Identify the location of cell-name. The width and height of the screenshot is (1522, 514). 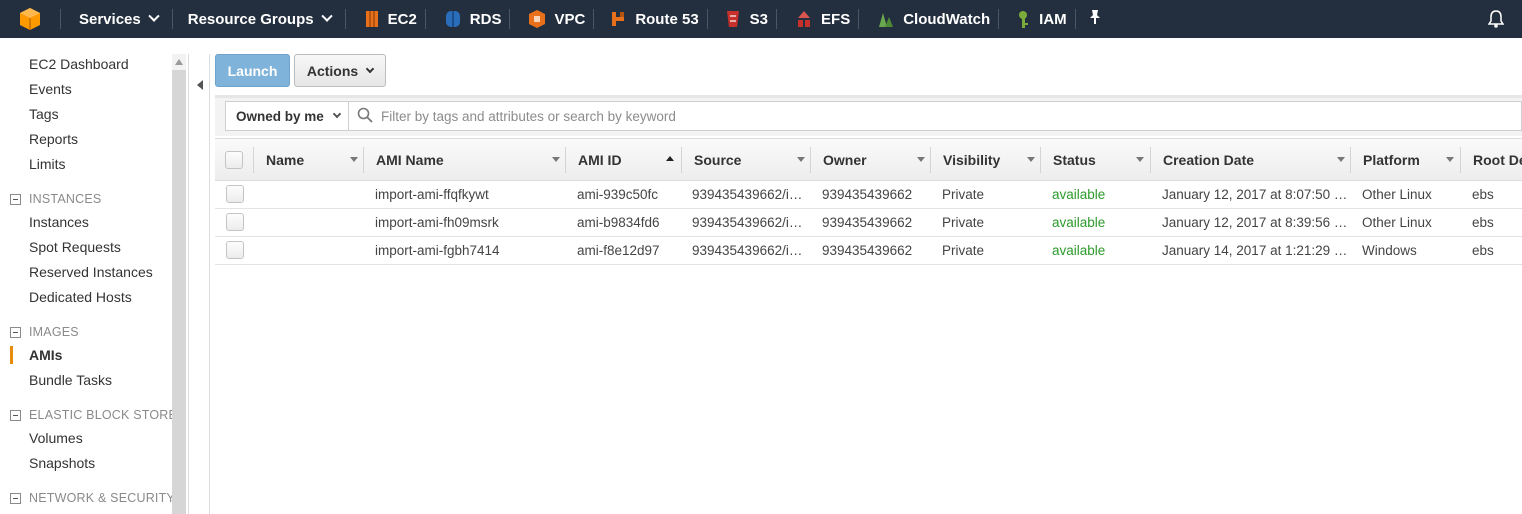
(313, 222).